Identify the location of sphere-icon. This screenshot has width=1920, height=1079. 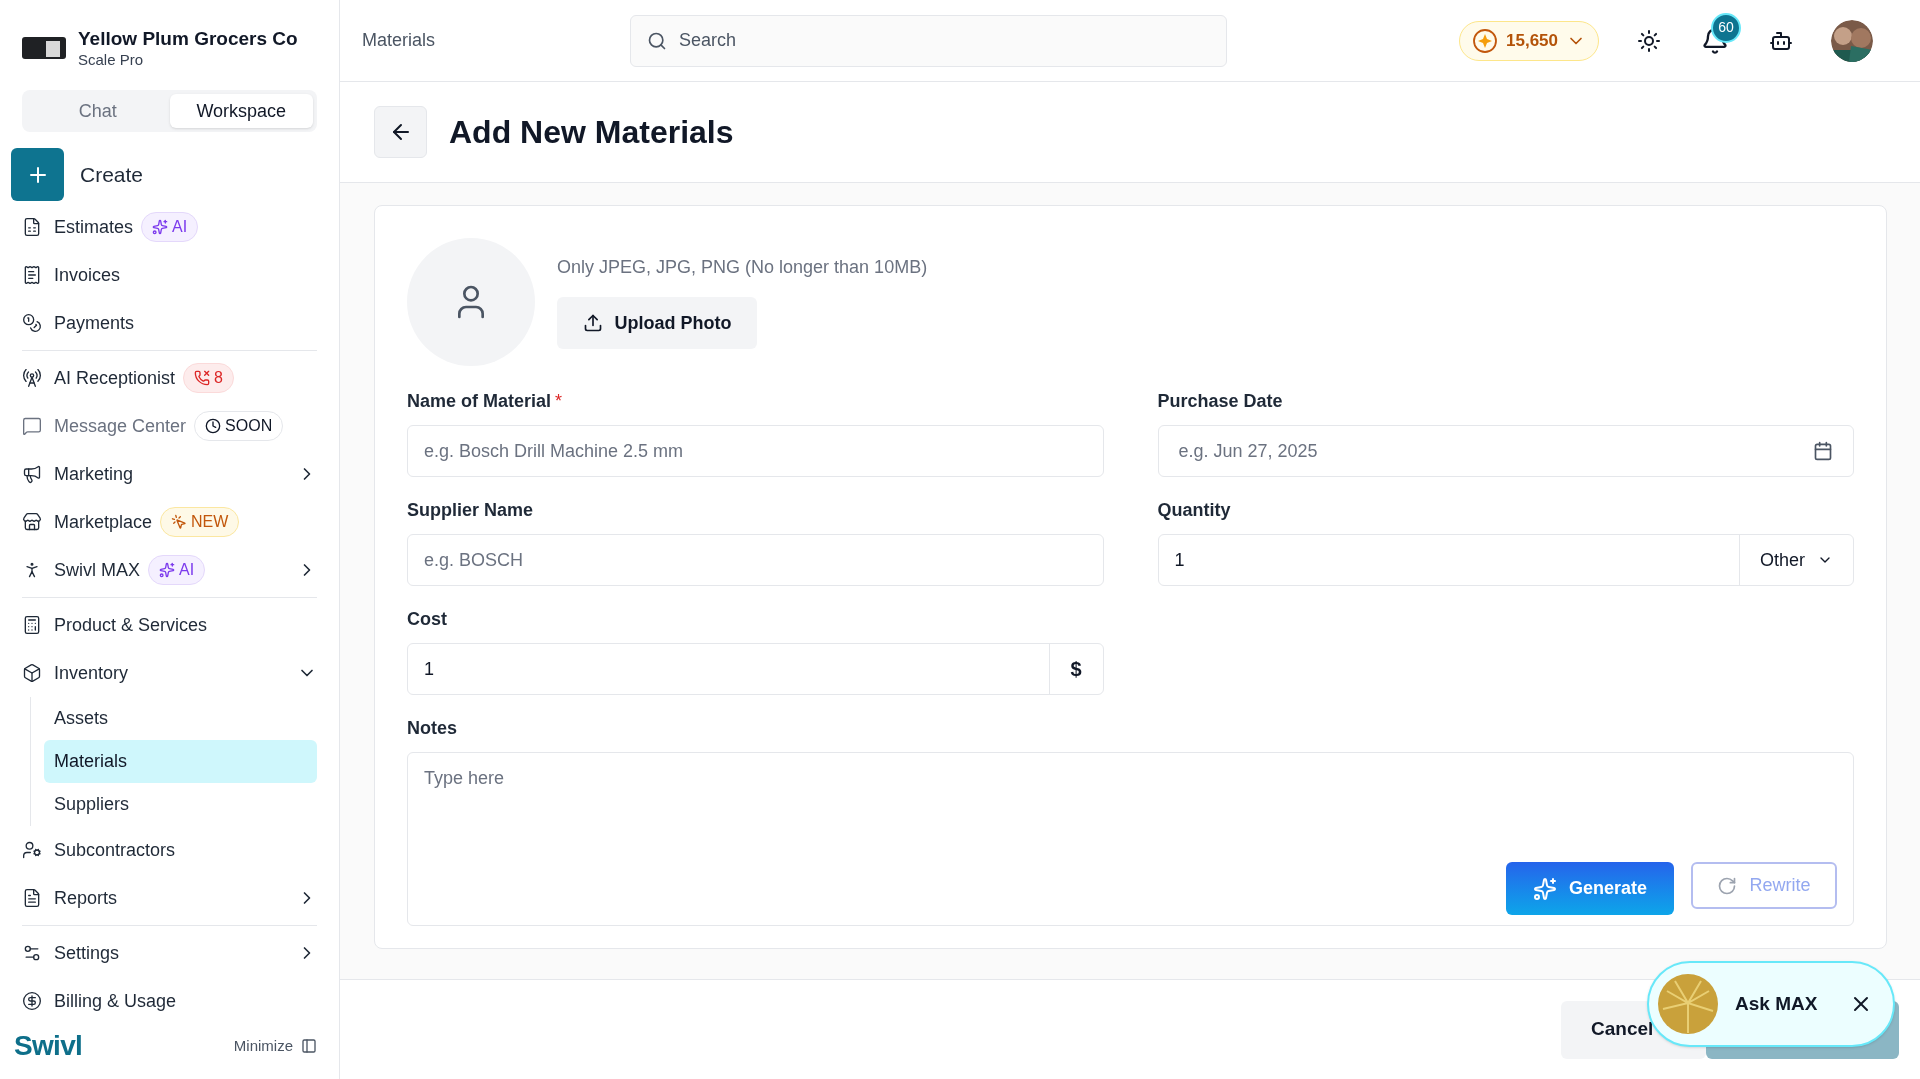
(1688, 1004).